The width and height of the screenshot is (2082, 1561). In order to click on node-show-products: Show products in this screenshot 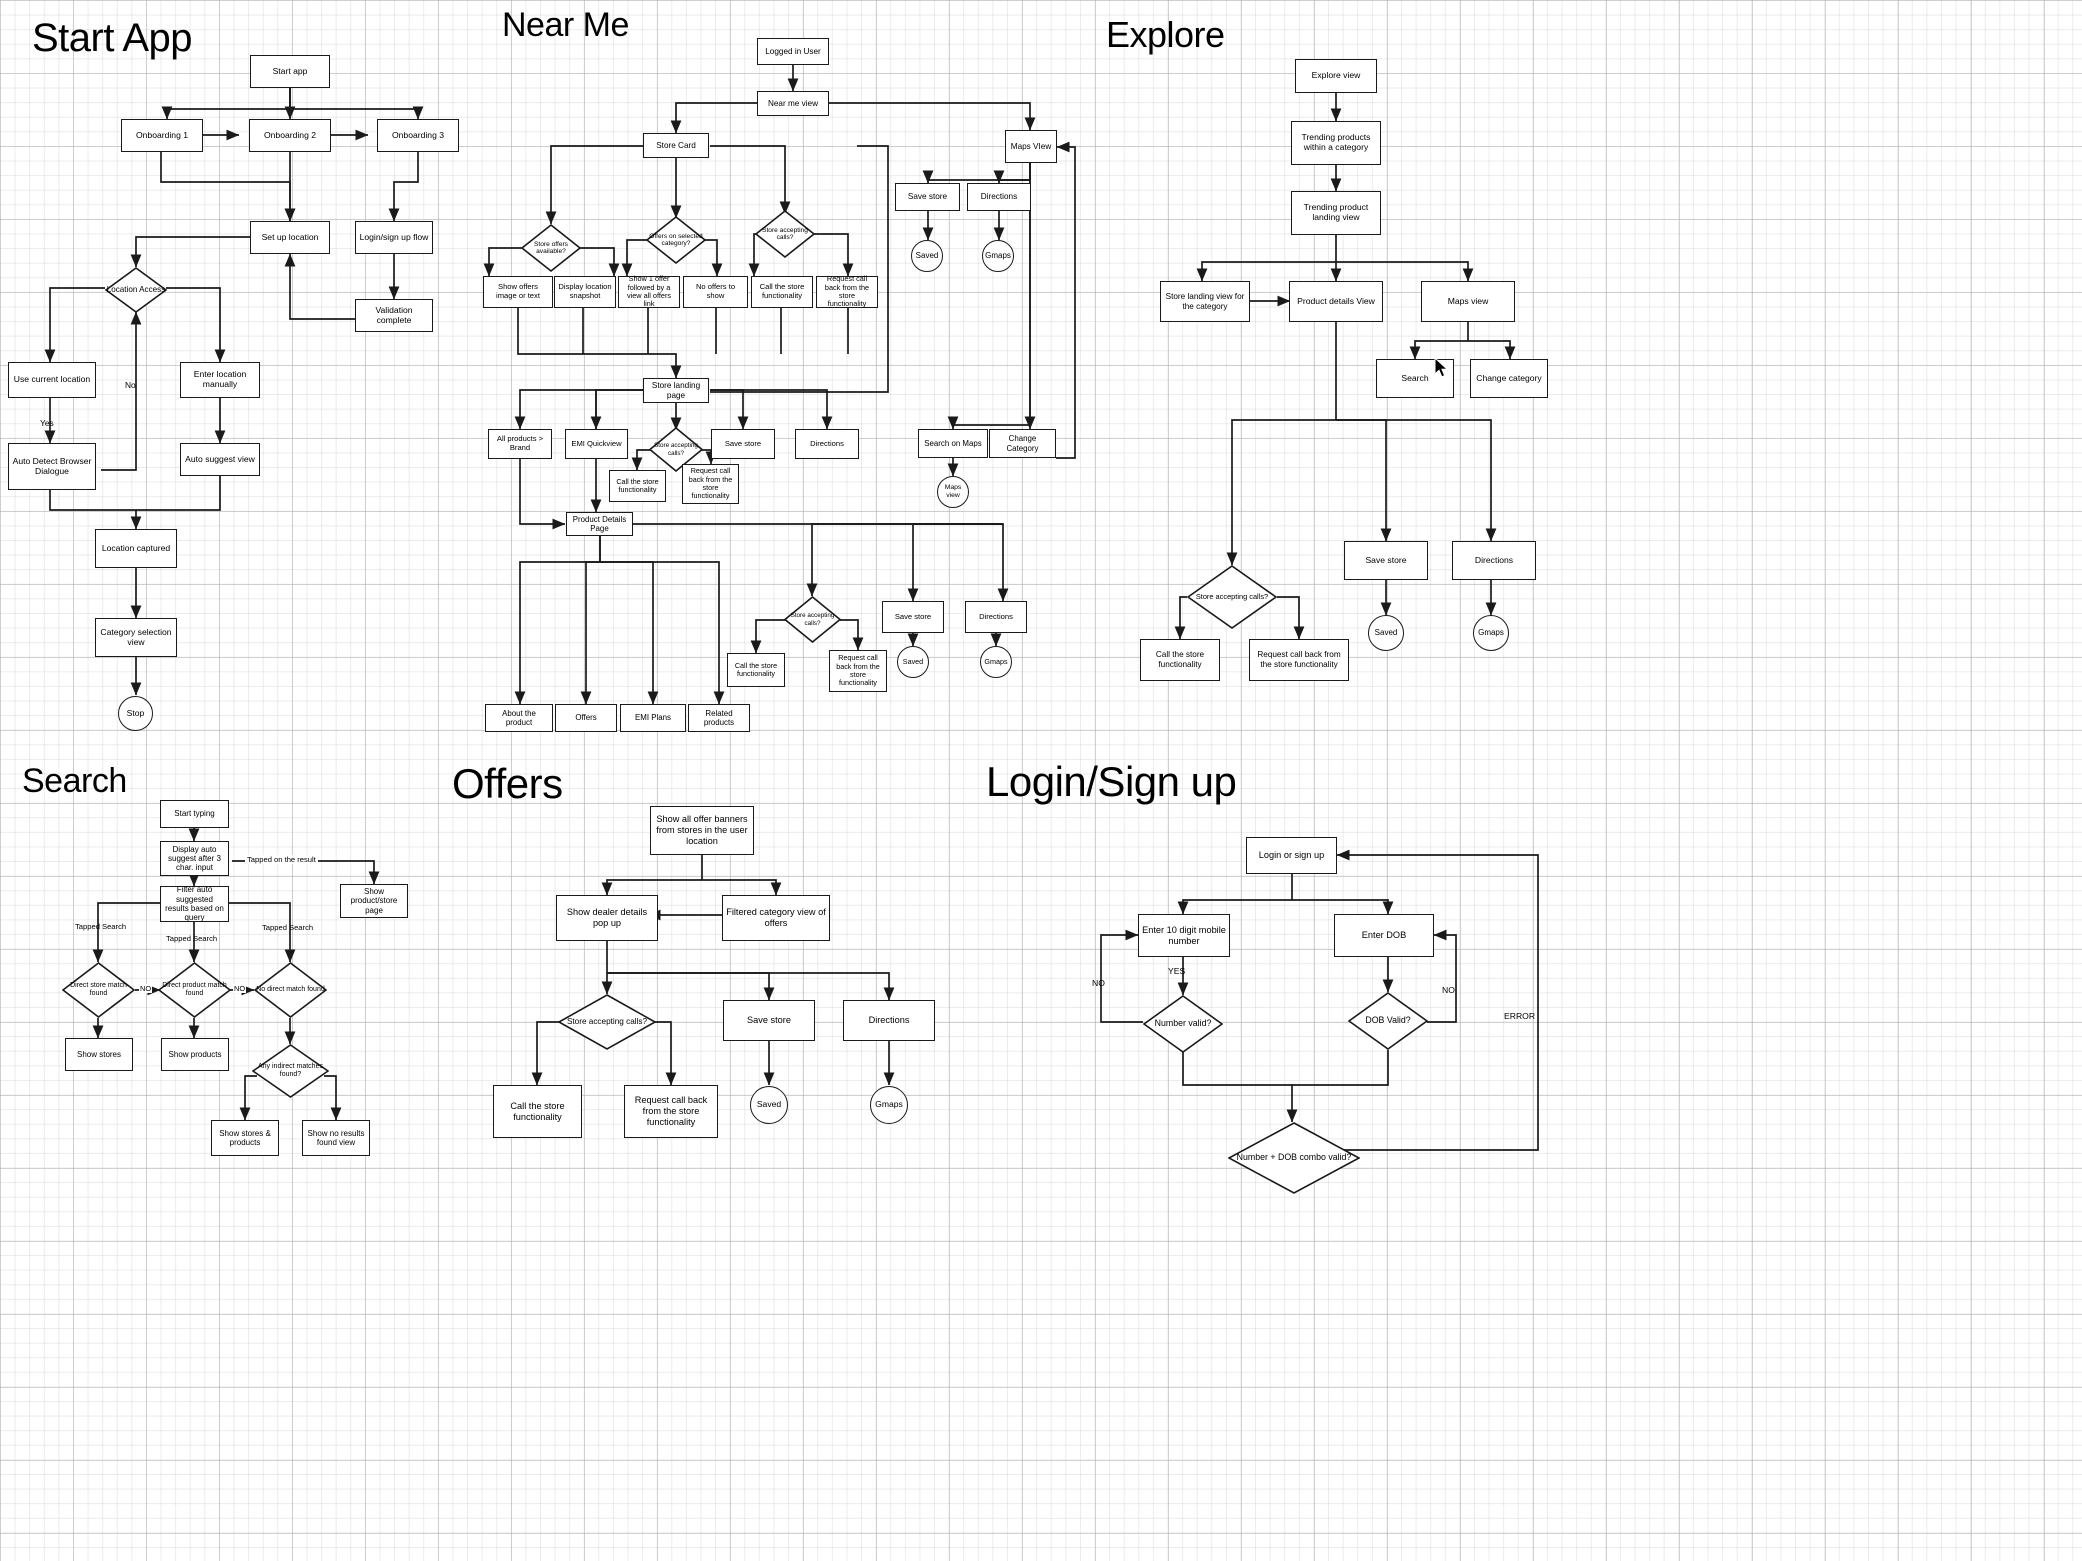, I will do `click(195, 1054)`.